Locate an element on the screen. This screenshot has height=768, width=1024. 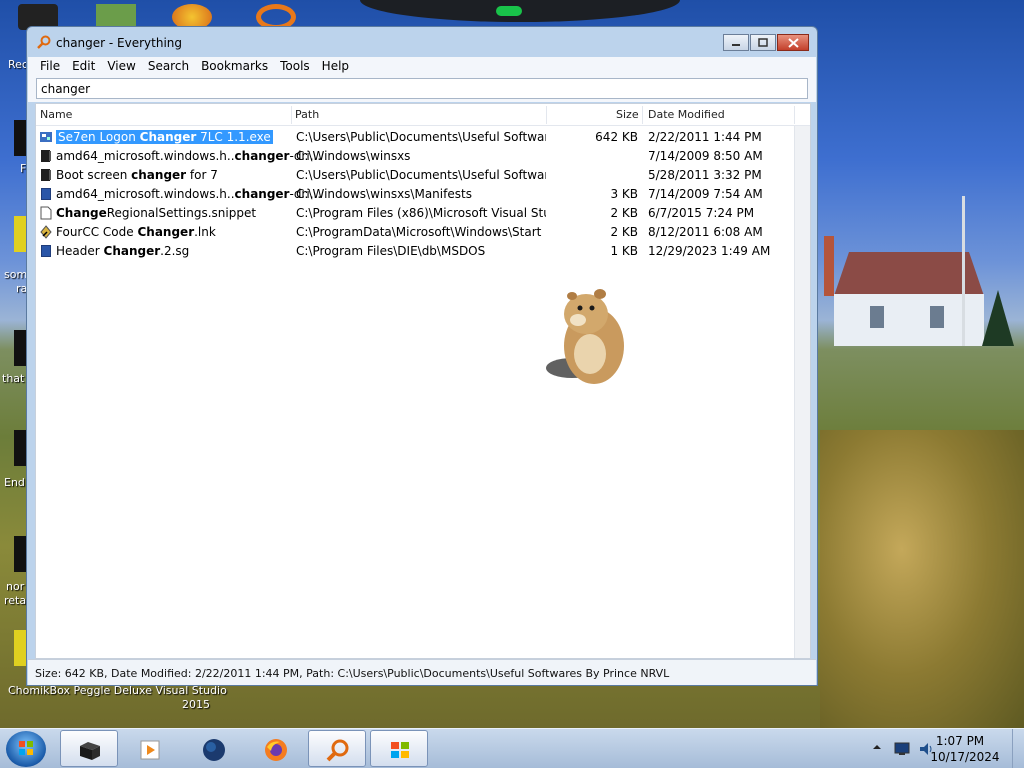
globe-icon is located at coordinates (214, 750).